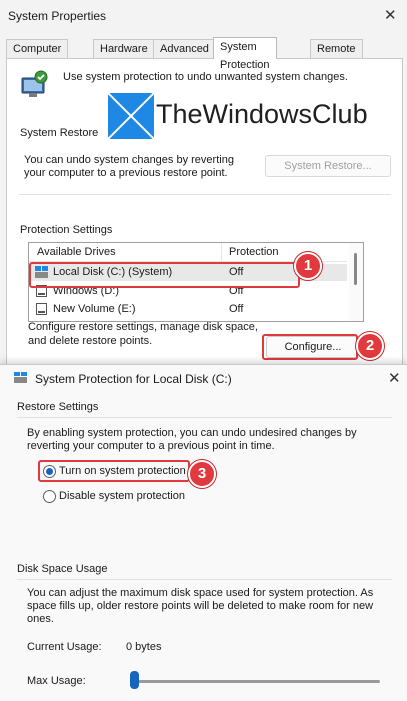  I want to click on system-protection-icon, so click(34, 83).